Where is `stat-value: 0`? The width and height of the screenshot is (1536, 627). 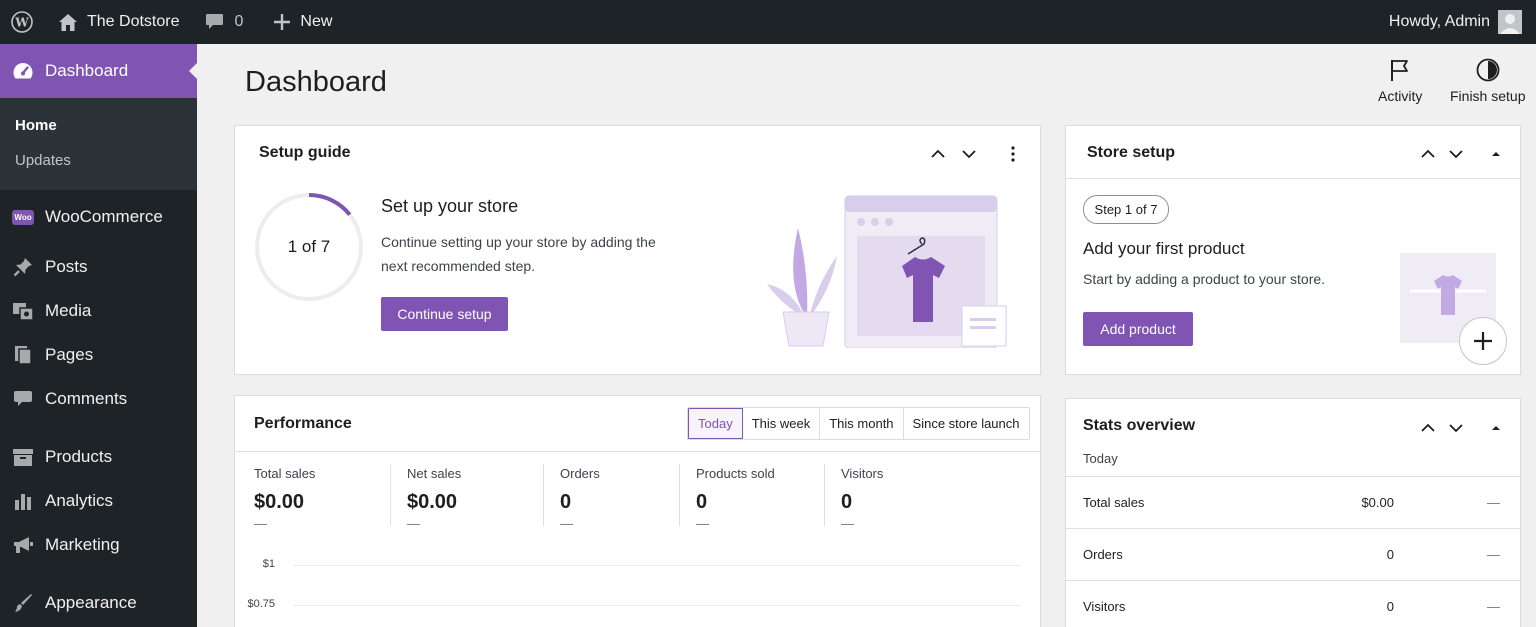 stat-value: 0 is located at coordinates (1390, 606).